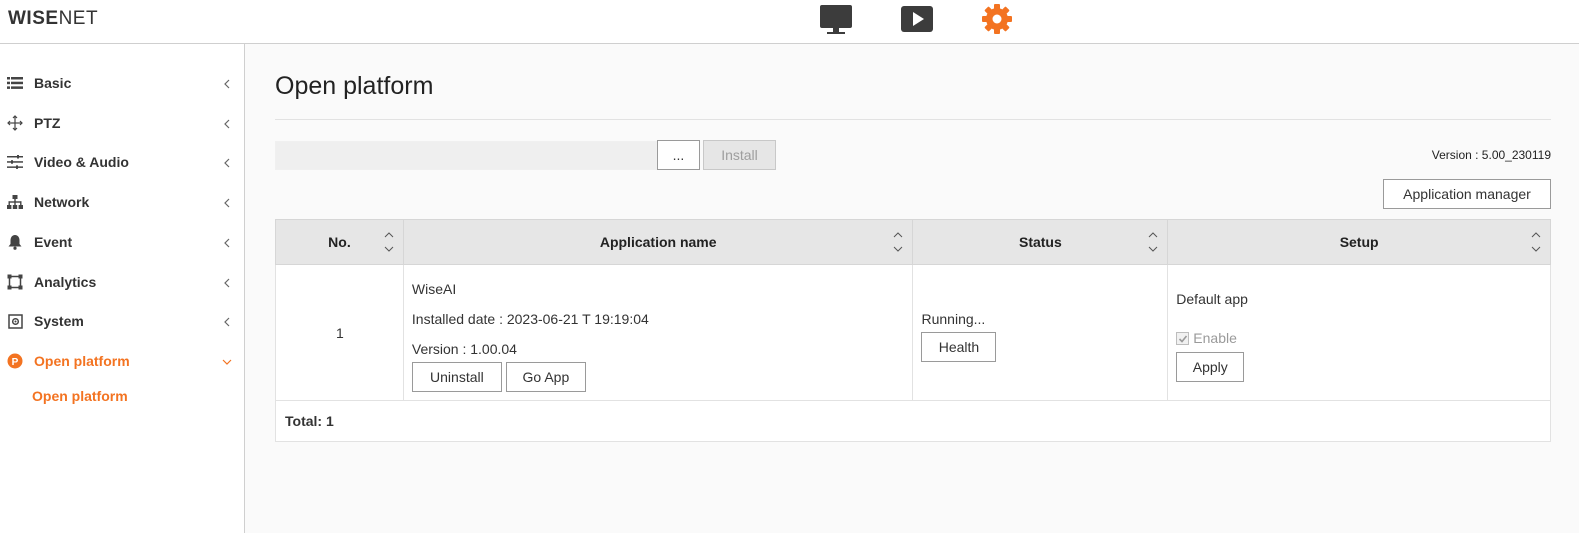 Image resolution: width=1579 pixels, height=533 pixels. What do you see at coordinates (434, 289) in the screenshot?
I see `app-name: WiseAI` at bounding box center [434, 289].